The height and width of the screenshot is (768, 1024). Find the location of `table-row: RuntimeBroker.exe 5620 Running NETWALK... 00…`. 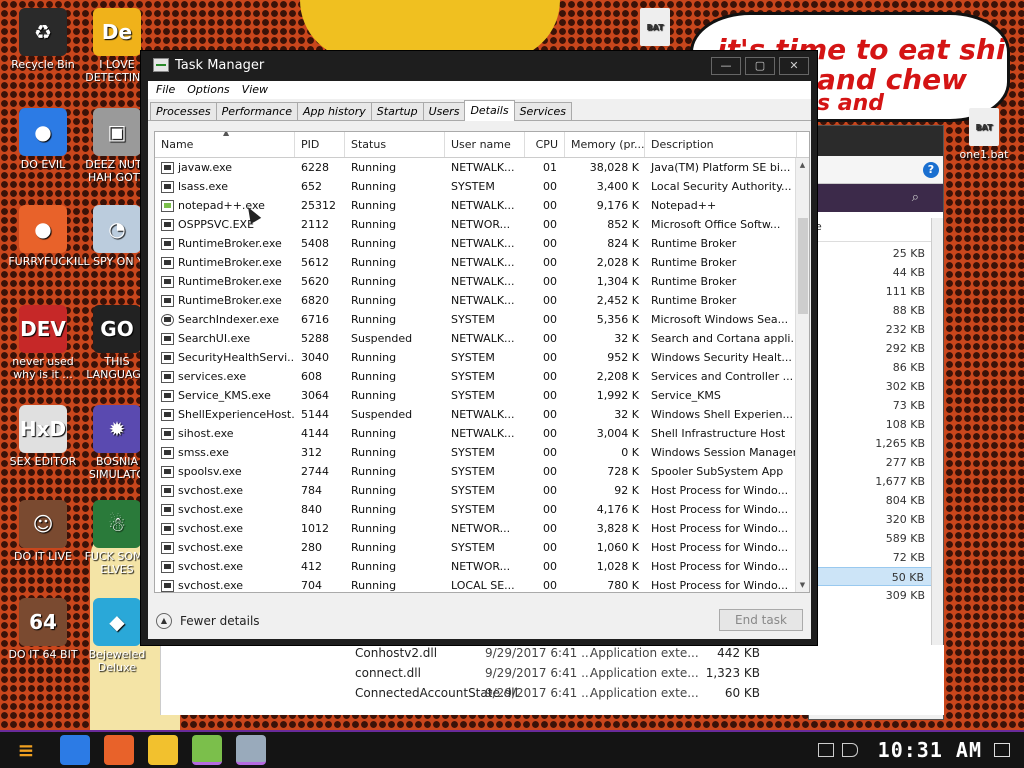

table-row: RuntimeBroker.exe 5620 Running NETWALK... 00… is located at coordinates (482, 281).